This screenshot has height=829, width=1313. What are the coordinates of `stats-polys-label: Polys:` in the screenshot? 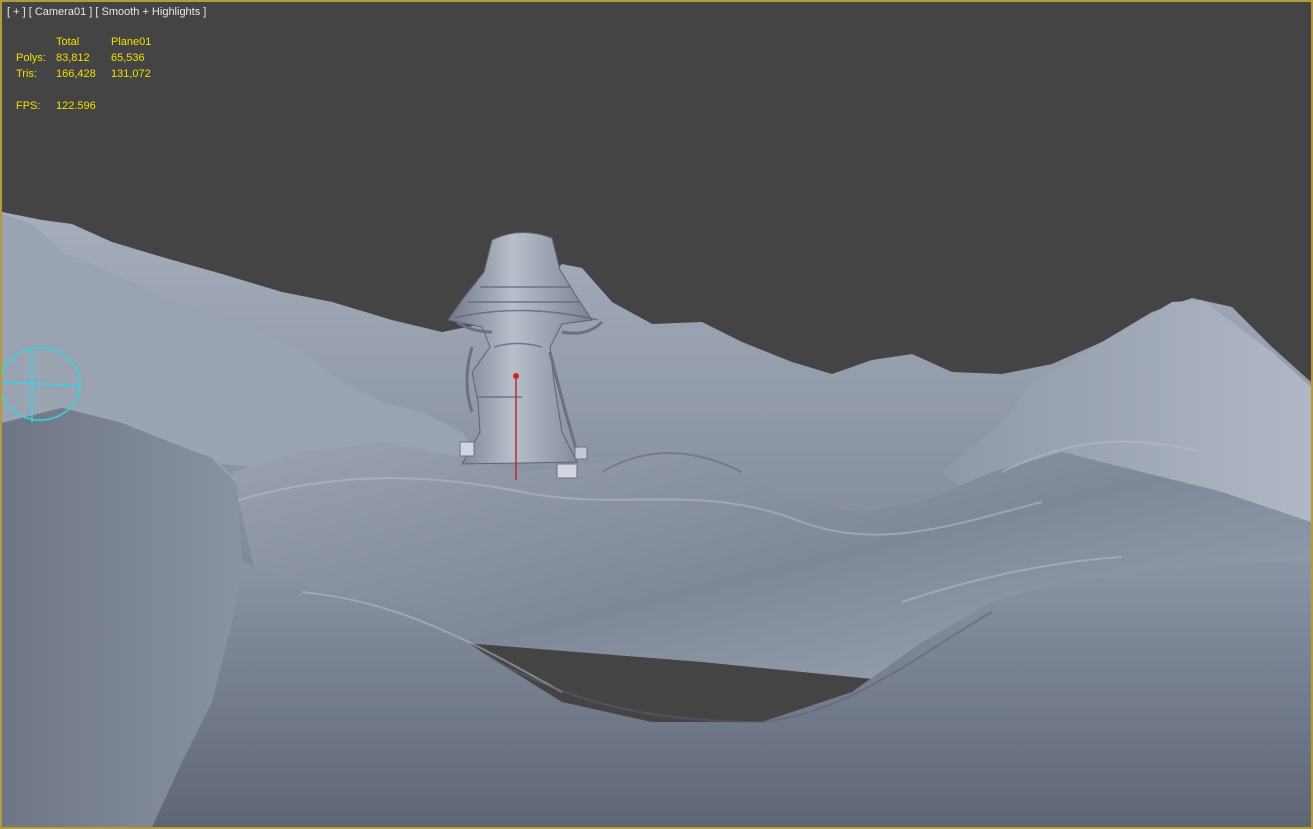 It's located at (31, 58).